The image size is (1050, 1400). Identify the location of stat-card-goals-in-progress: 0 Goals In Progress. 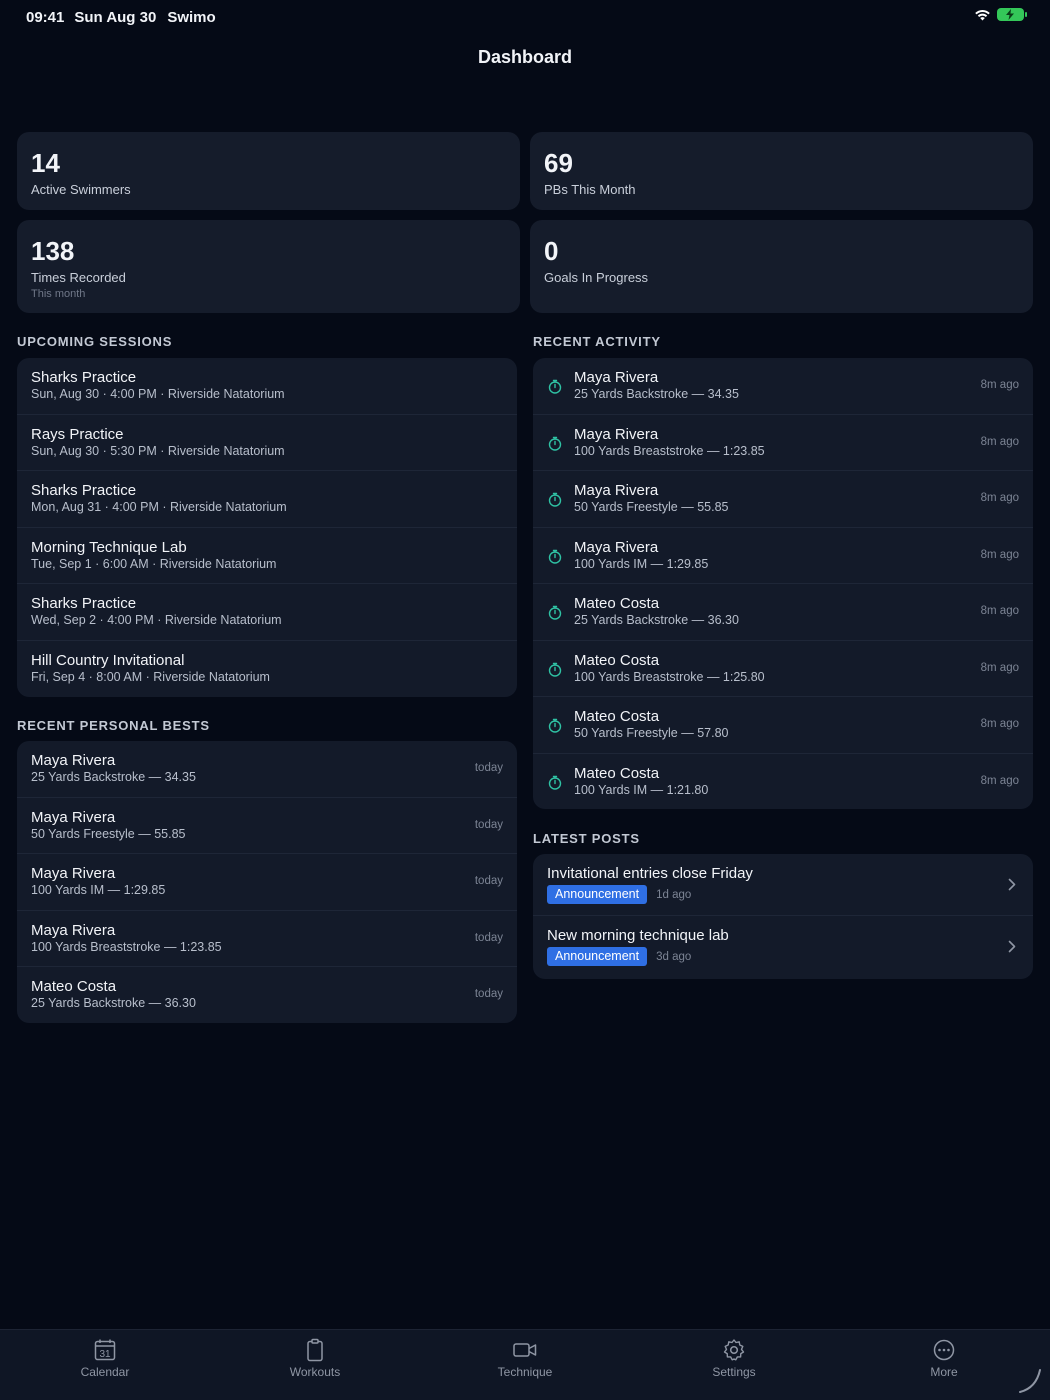
(781, 266).